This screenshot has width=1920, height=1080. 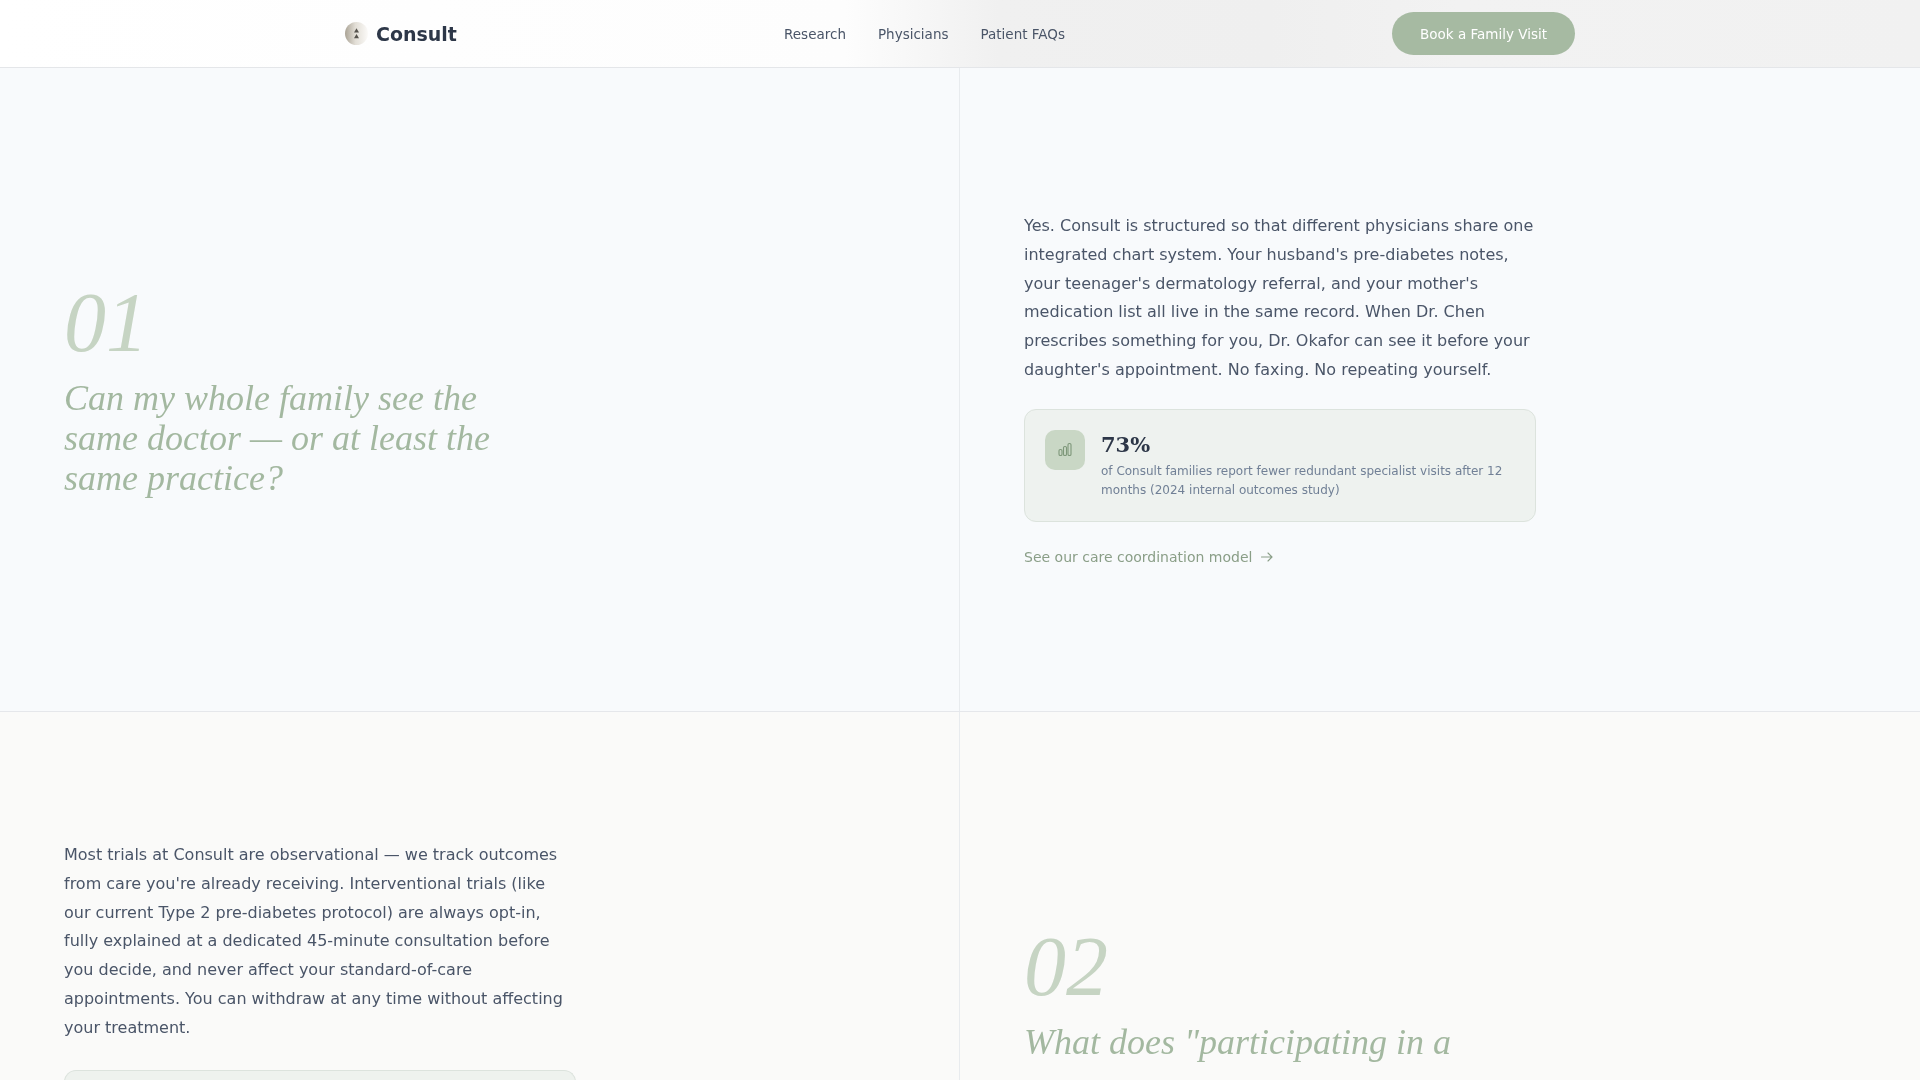 What do you see at coordinates (106, 323) in the screenshot?
I see `faq-number: 01` at bounding box center [106, 323].